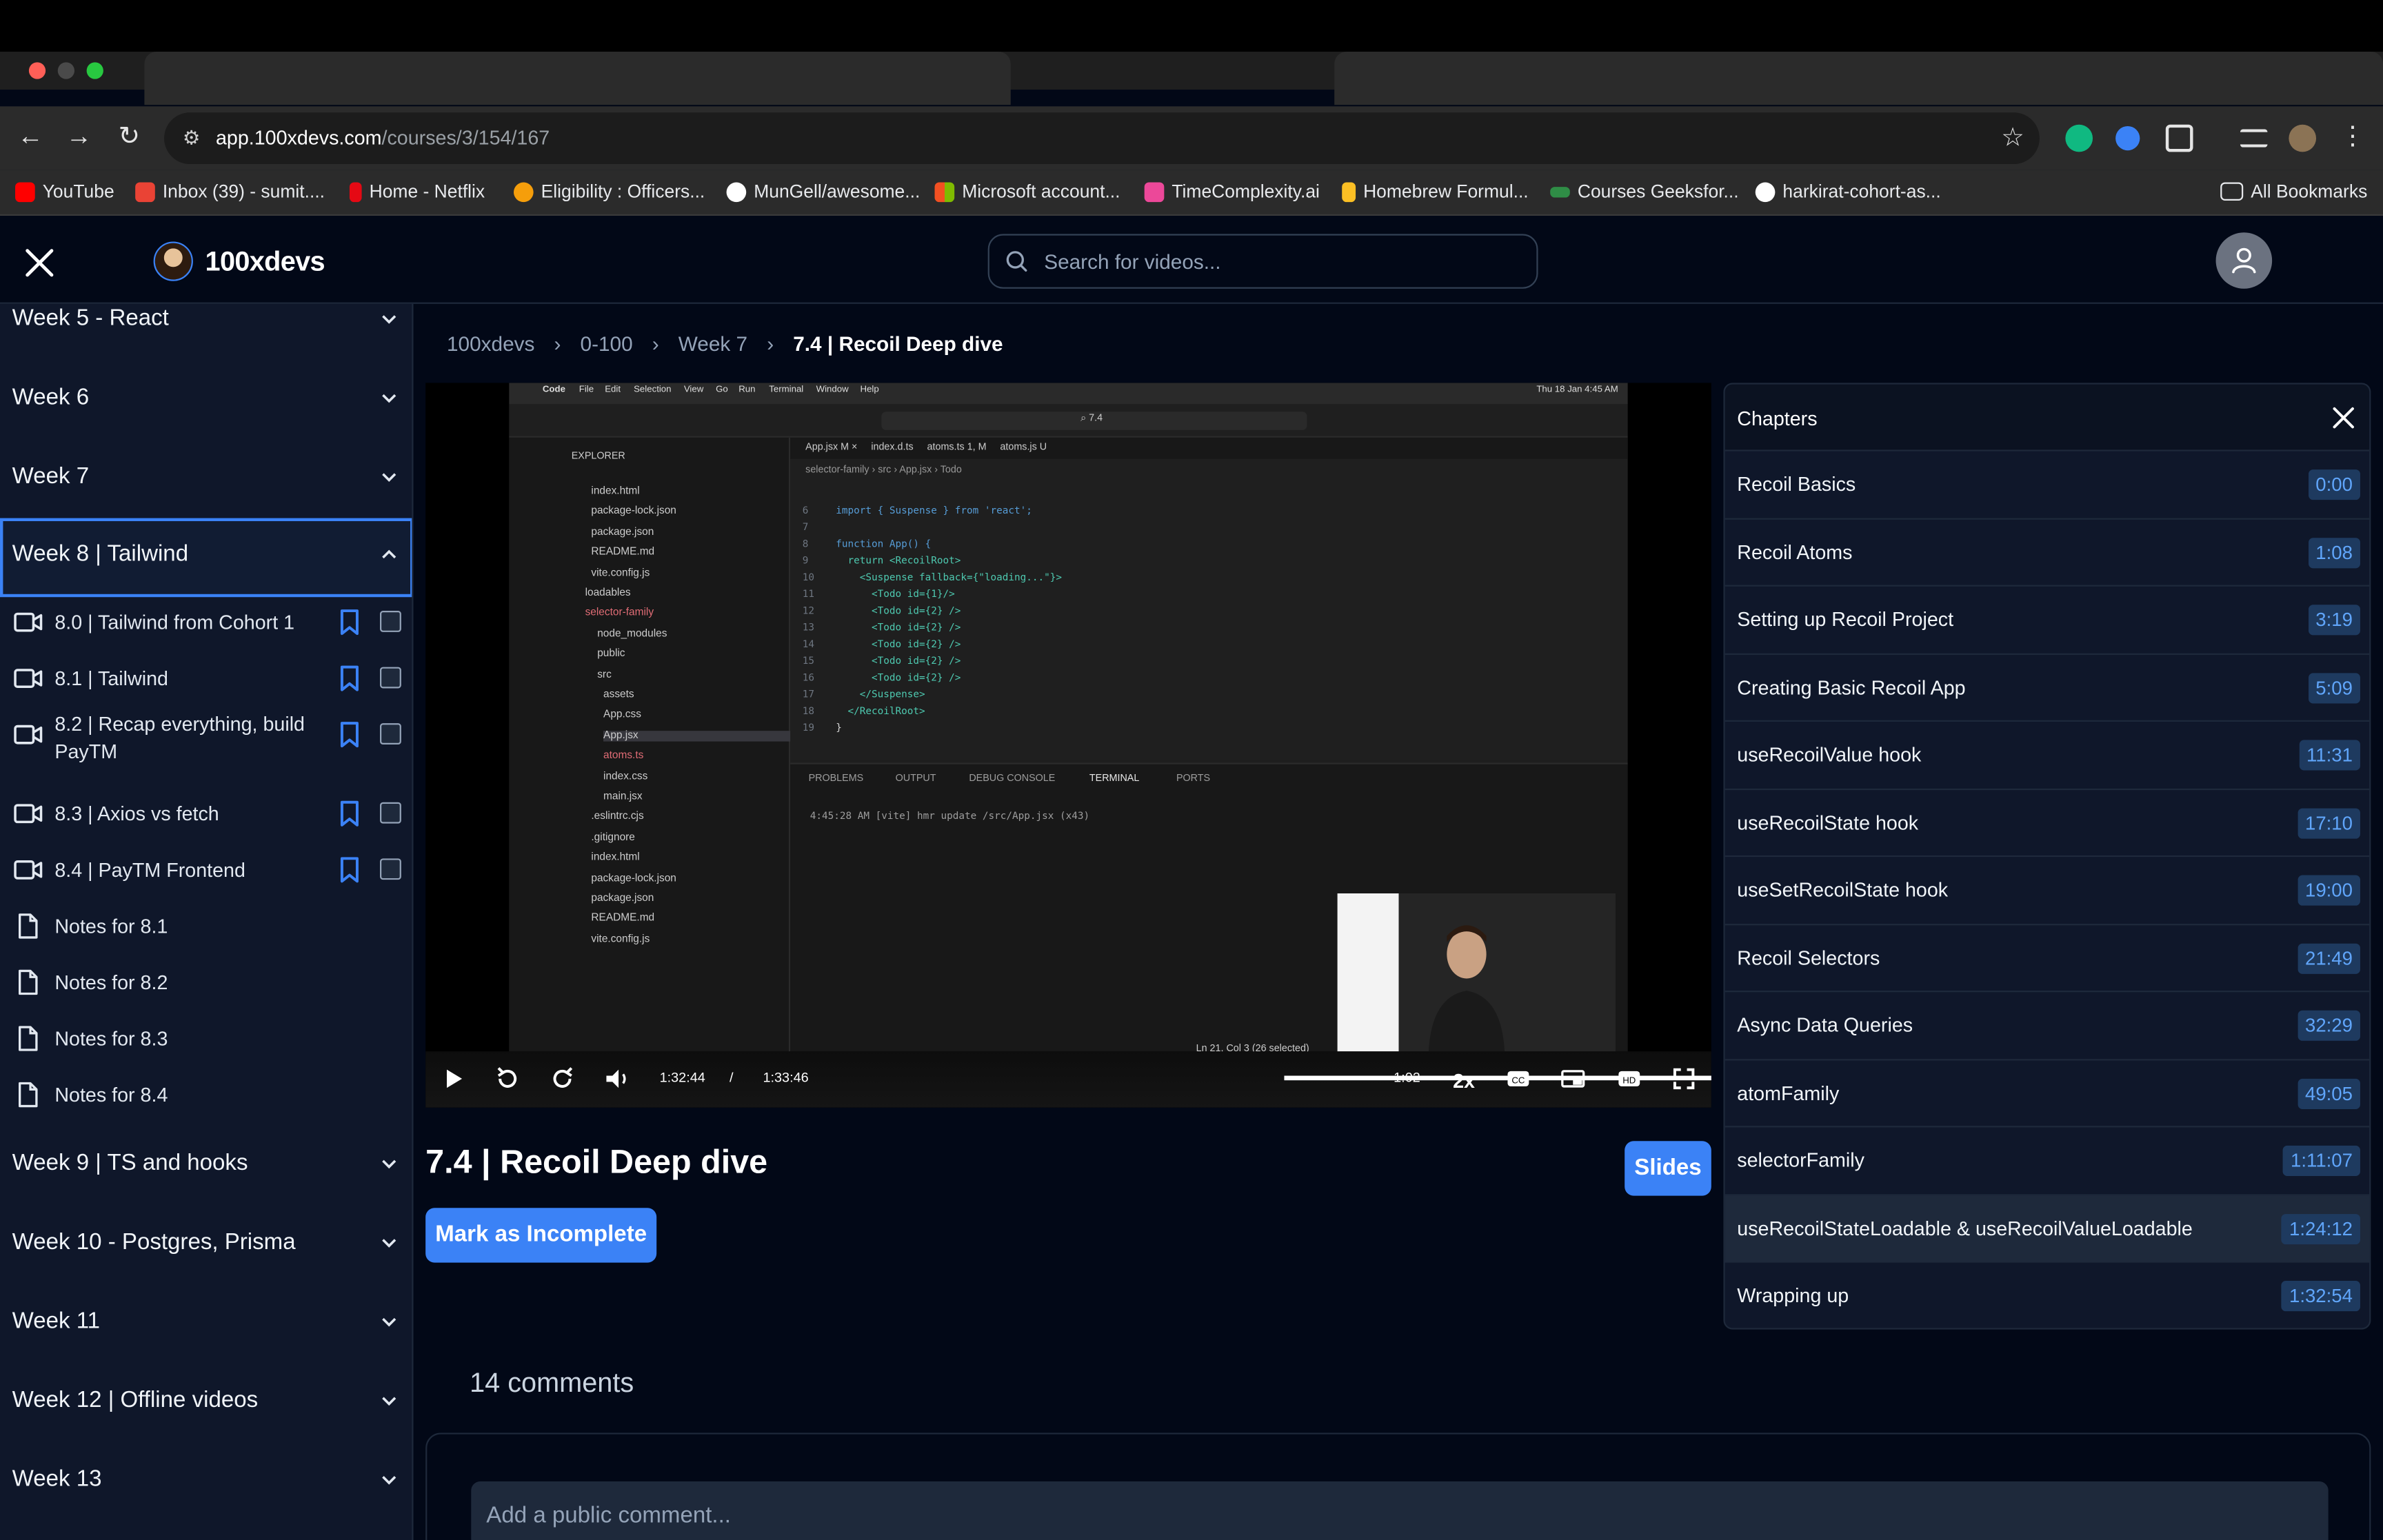 The height and width of the screenshot is (1540, 2383). Describe the element at coordinates (1400, 1511) in the screenshot. I see `comment-input` at that location.